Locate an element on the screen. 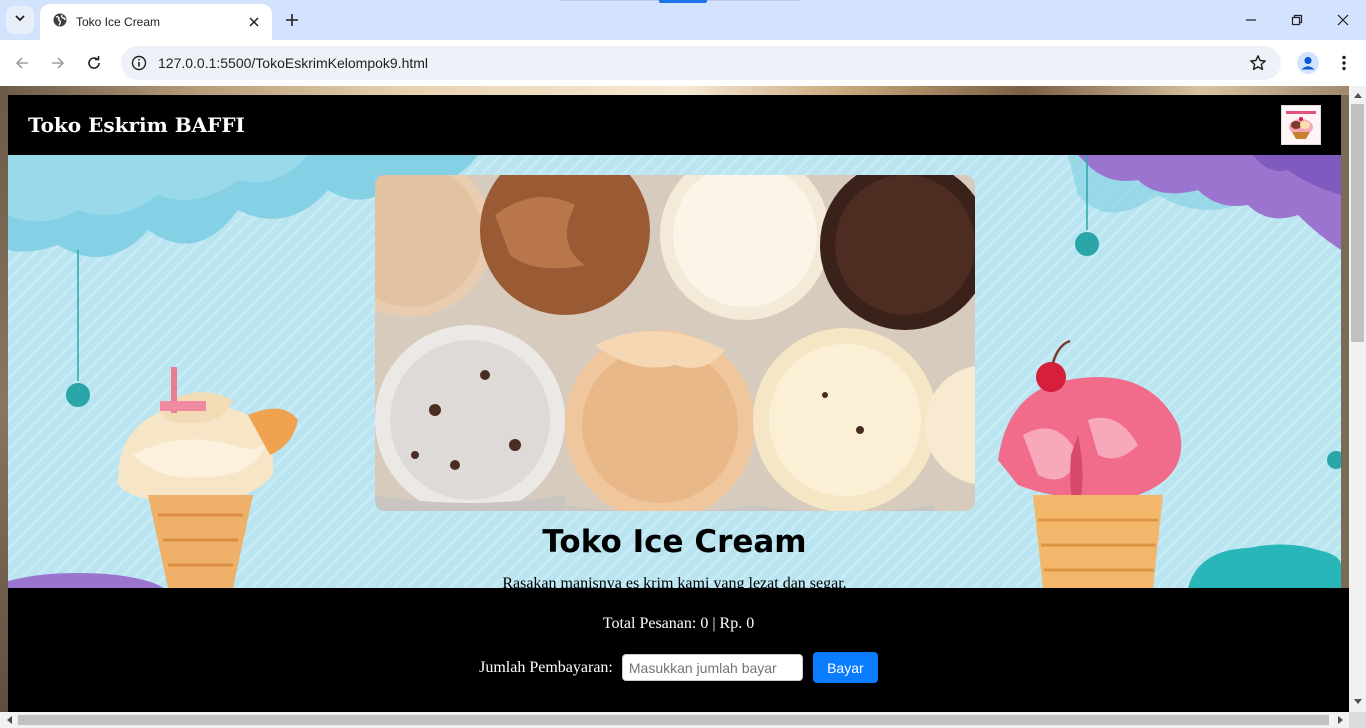 This screenshot has width=1366, height=728. address-bar: 127.0.0.1:5500/TokoEskrimKelompok9.html is located at coordinates (701, 63).